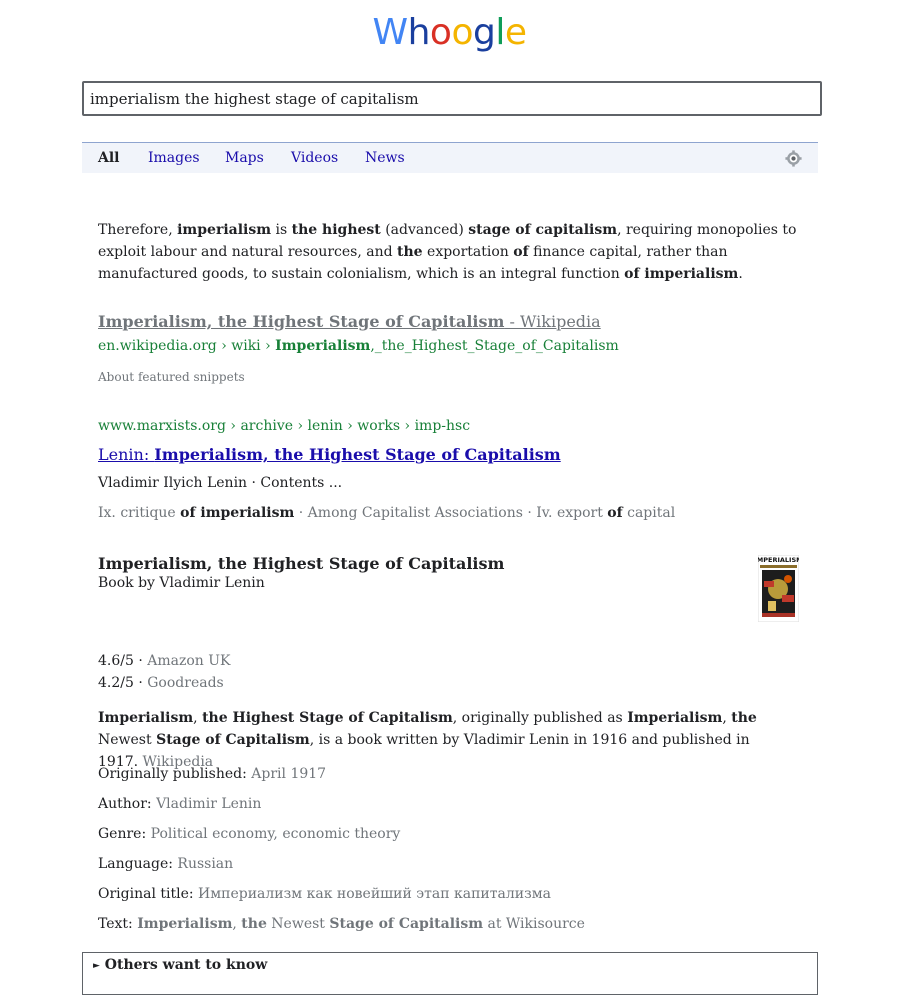 The image size is (899, 998). Describe the element at coordinates (208, 804) in the screenshot. I see `fact-value-link: Vladimir Lenin` at that location.